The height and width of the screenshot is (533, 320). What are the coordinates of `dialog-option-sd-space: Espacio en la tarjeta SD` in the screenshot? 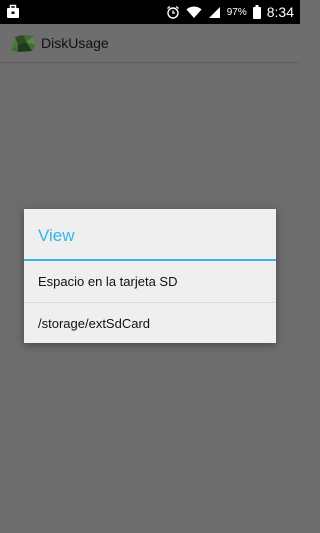 It's located at (150, 281).